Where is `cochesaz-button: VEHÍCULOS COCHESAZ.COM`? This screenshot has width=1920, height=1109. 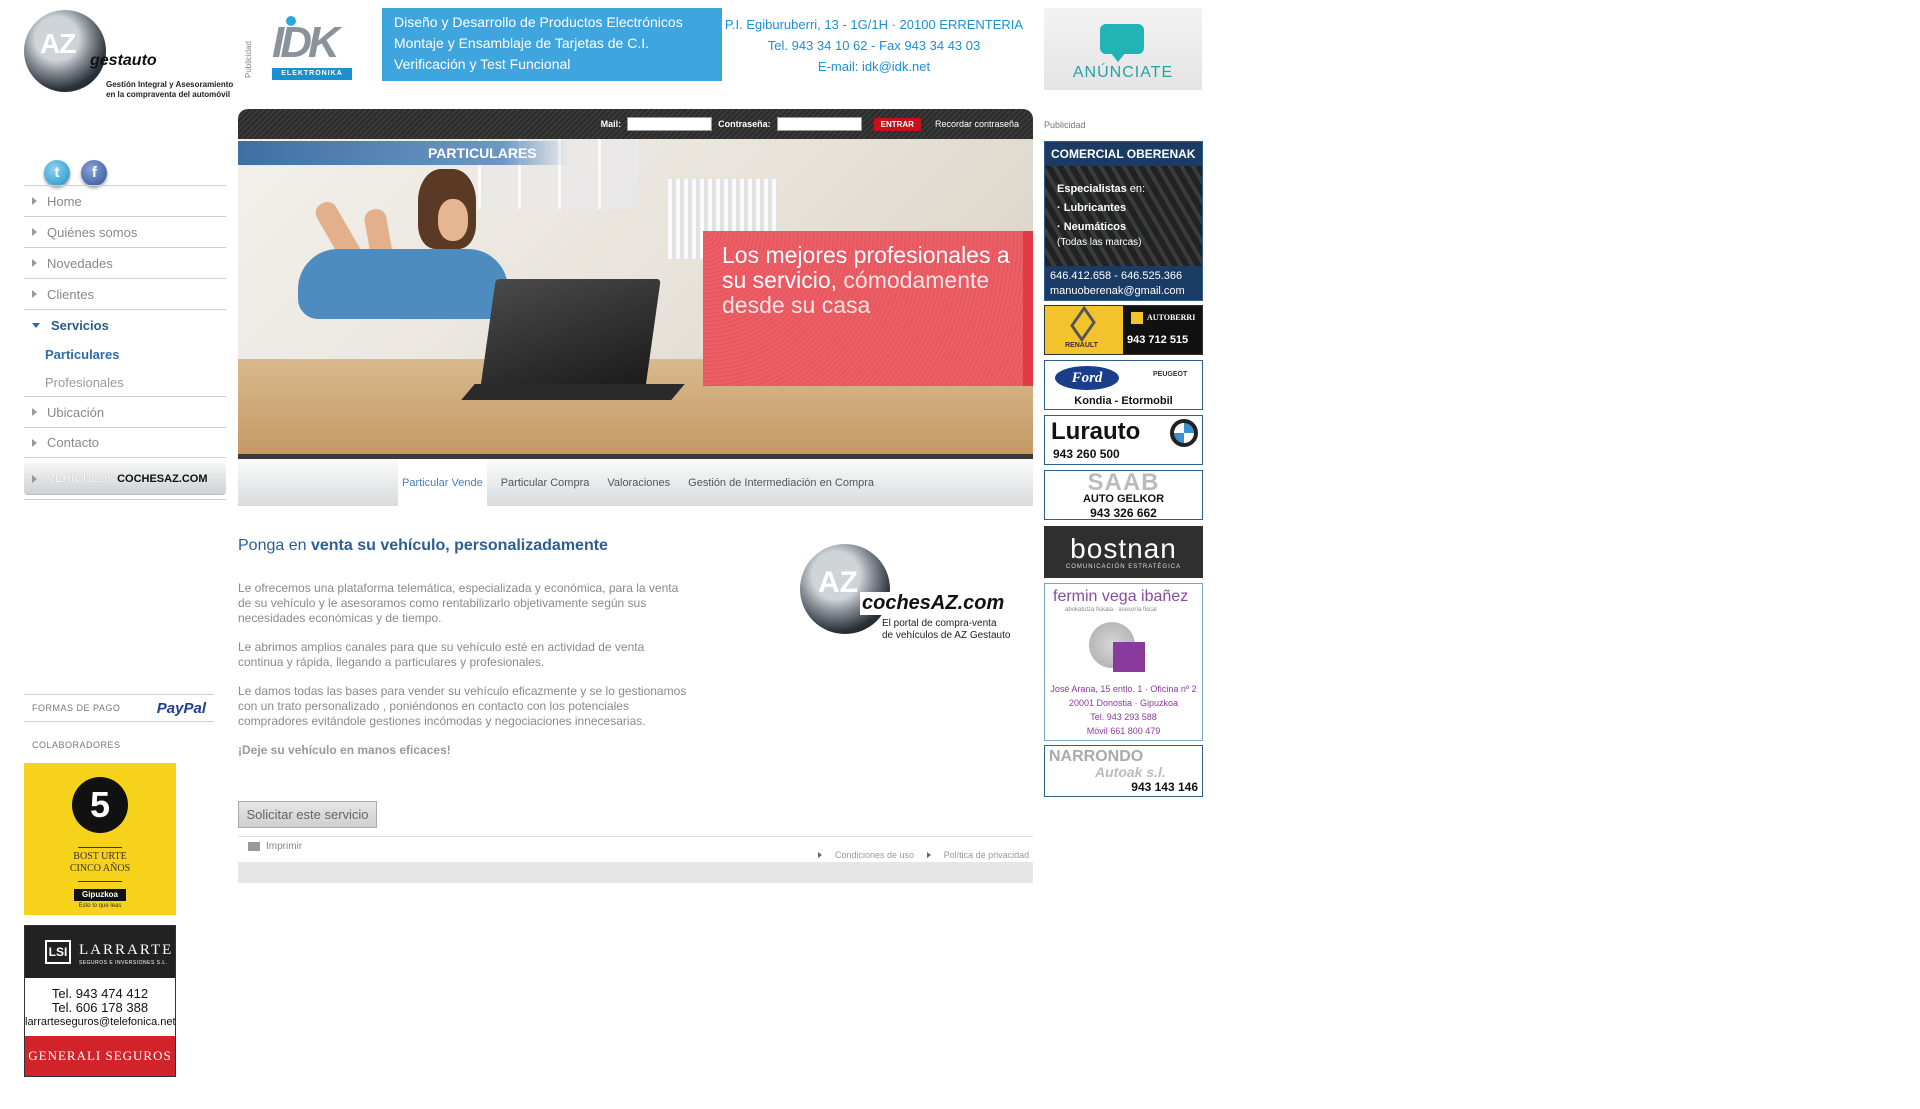
cochesaz-button: VEHÍCULOS COCHESAZ.COM is located at coordinates (125, 479).